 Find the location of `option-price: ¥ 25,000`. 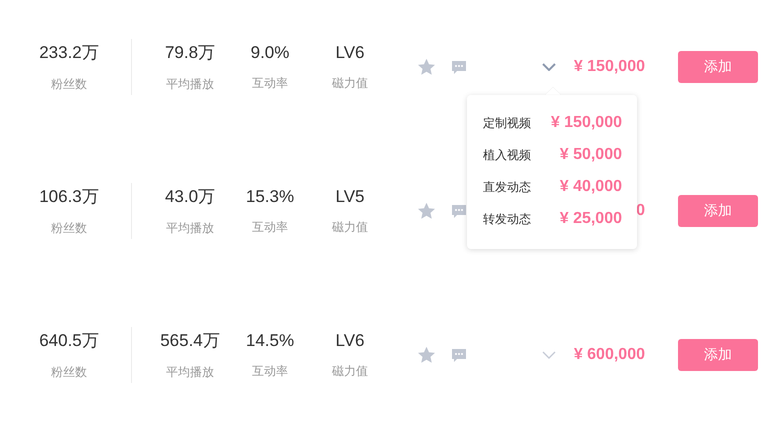

option-price: ¥ 25,000 is located at coordinates (591, 219).